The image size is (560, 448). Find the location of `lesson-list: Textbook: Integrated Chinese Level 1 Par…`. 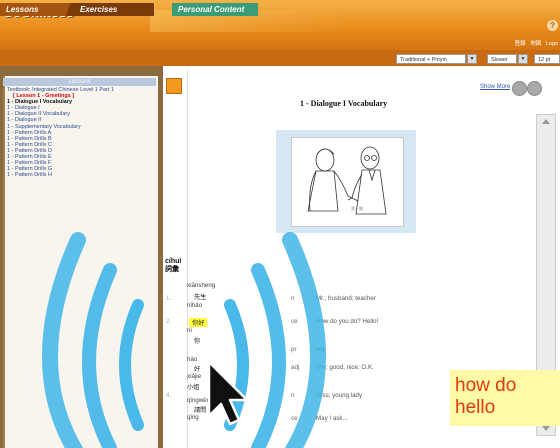

lesson-list: Textbook: Integrated Chinese Level 1 Par… is located at coordinates (81, 132).